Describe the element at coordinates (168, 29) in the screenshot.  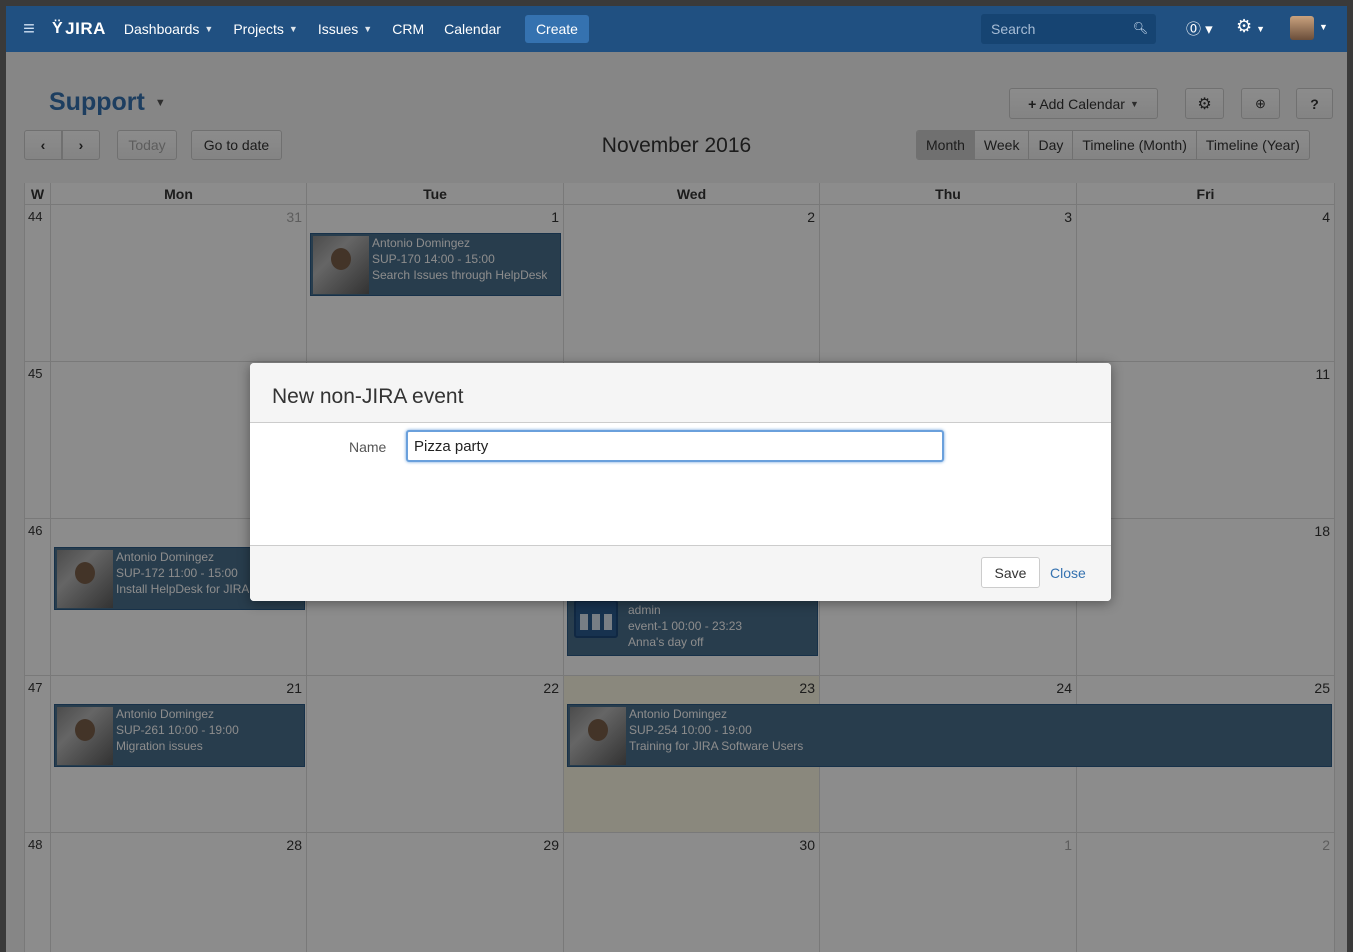
I see `nav-dashboards: Dashboards ▼` at that location.